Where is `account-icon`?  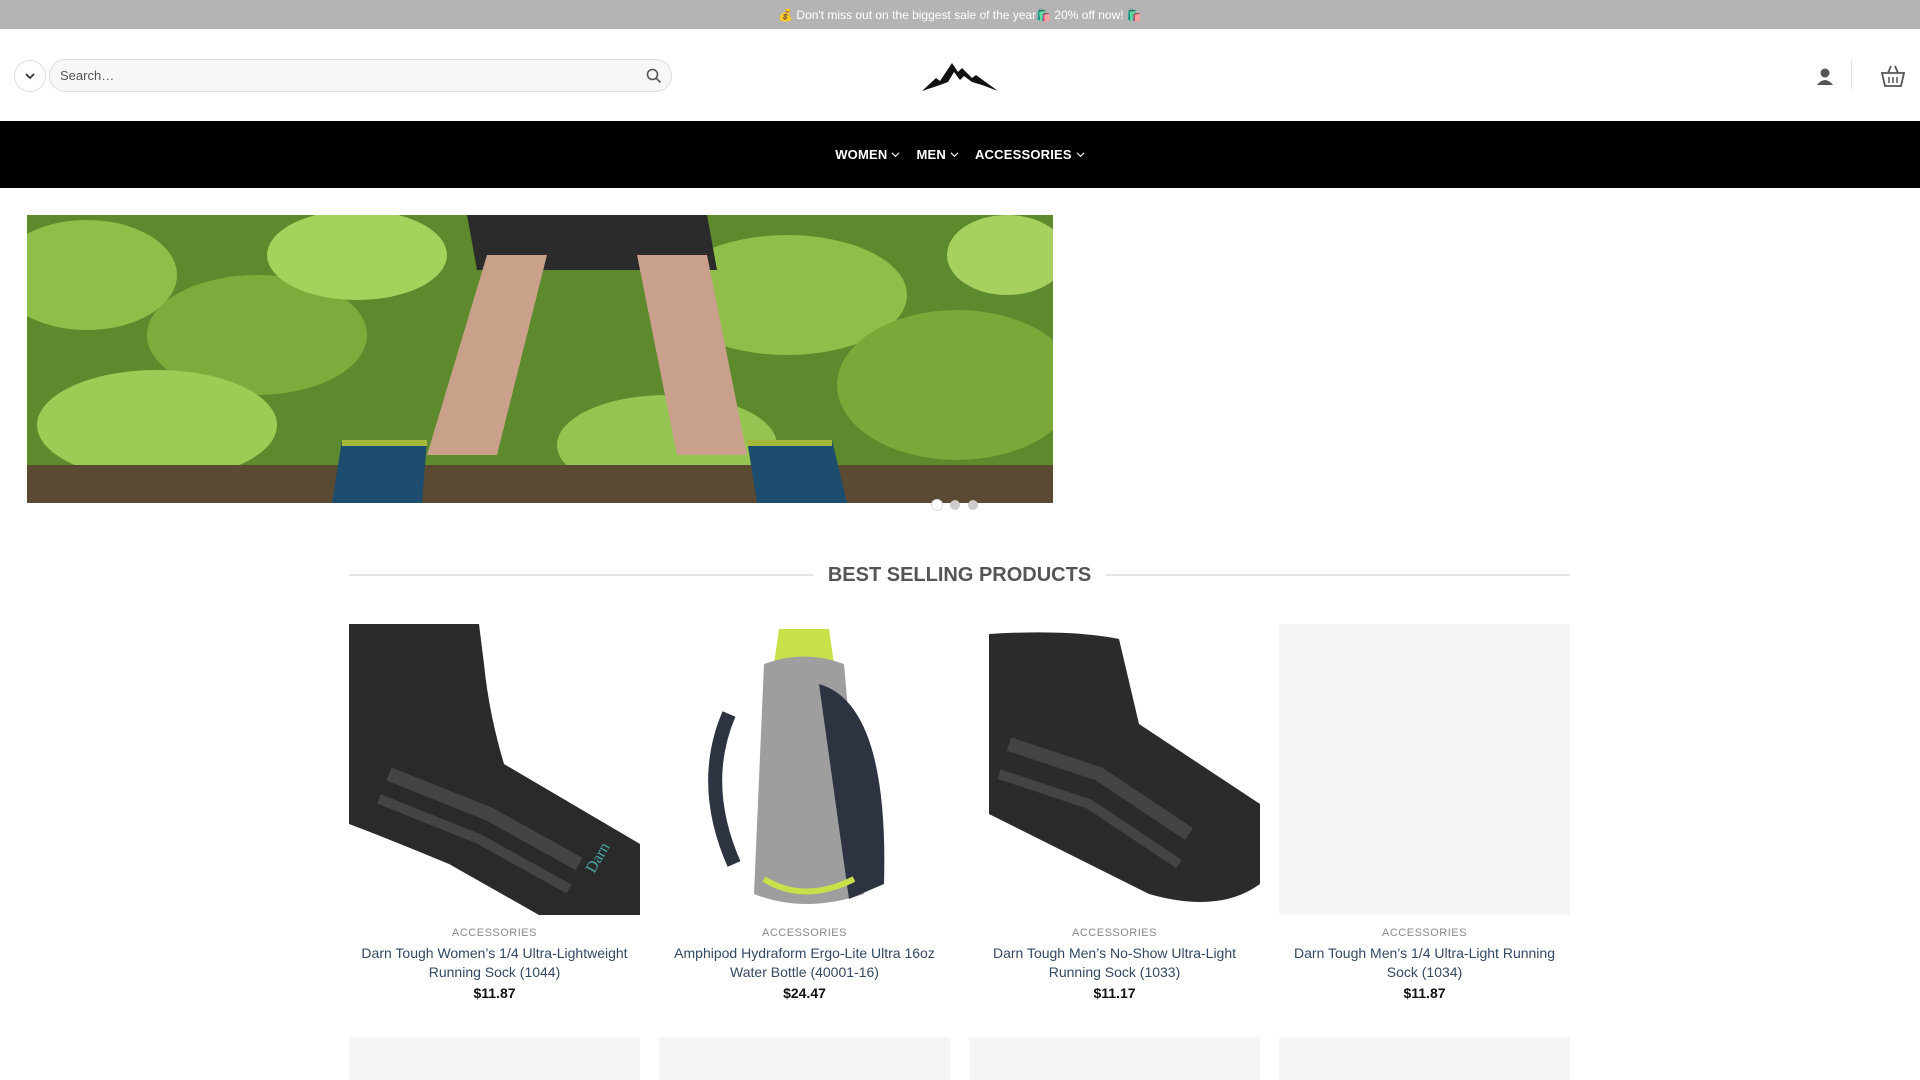
account-icon is located at coordinates (1825, 76).